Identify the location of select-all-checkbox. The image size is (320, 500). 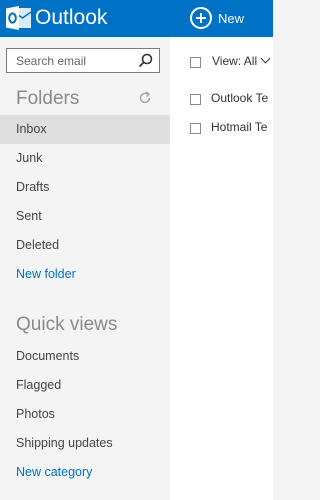
(195, 62).